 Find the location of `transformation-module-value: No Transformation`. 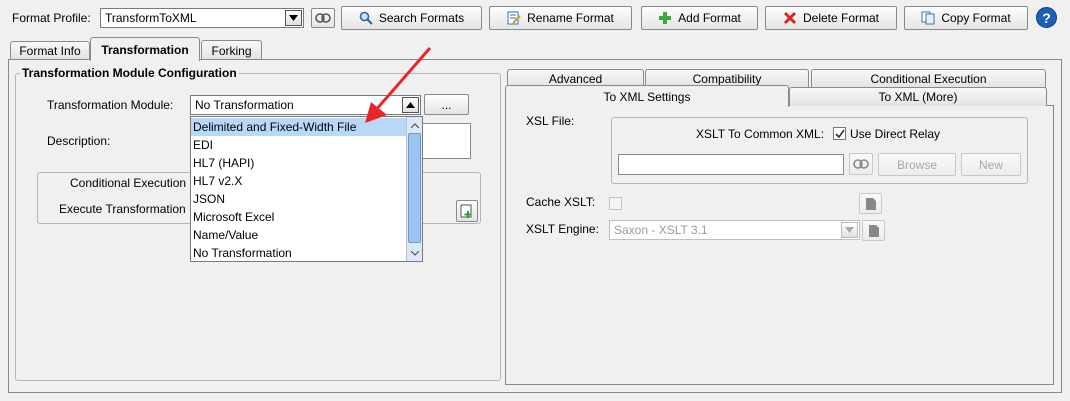

transformation-module-value: No Transformation is located at coordinates (244, 105).